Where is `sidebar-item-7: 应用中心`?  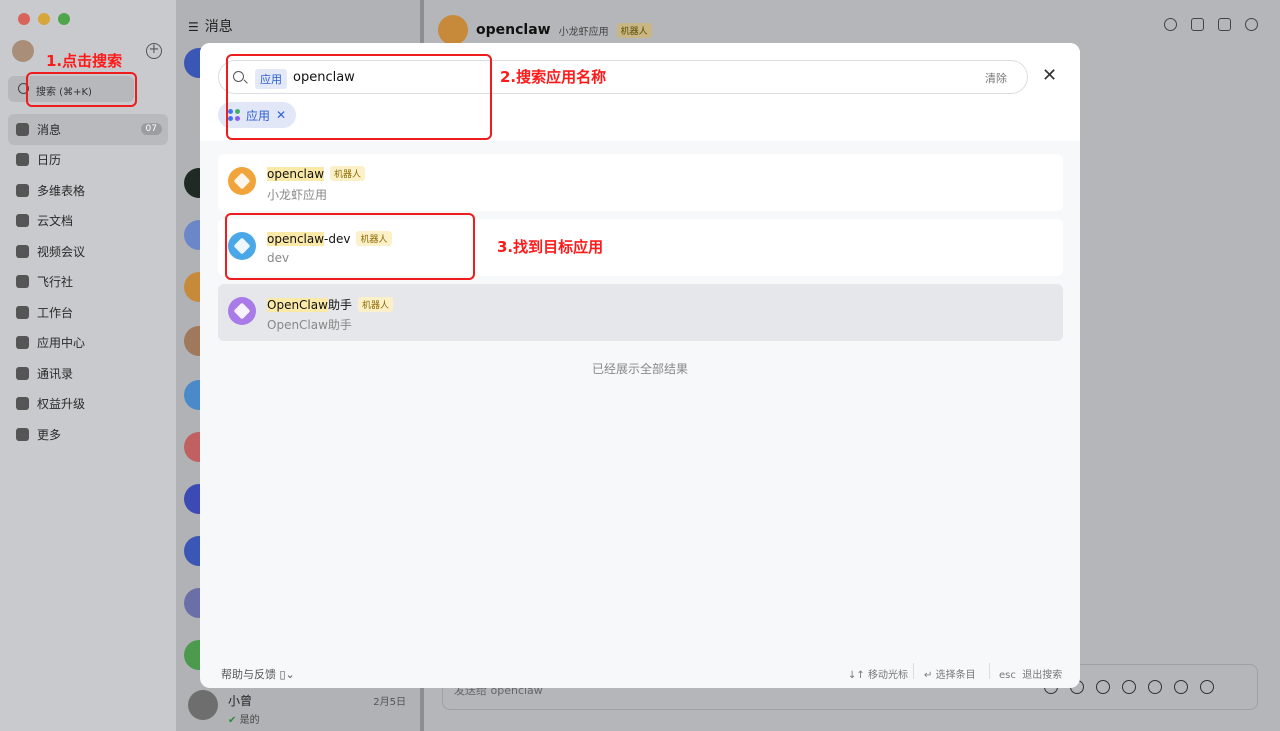
sidebar-item-7: 应用中心 is located at coordinates (88, 343).